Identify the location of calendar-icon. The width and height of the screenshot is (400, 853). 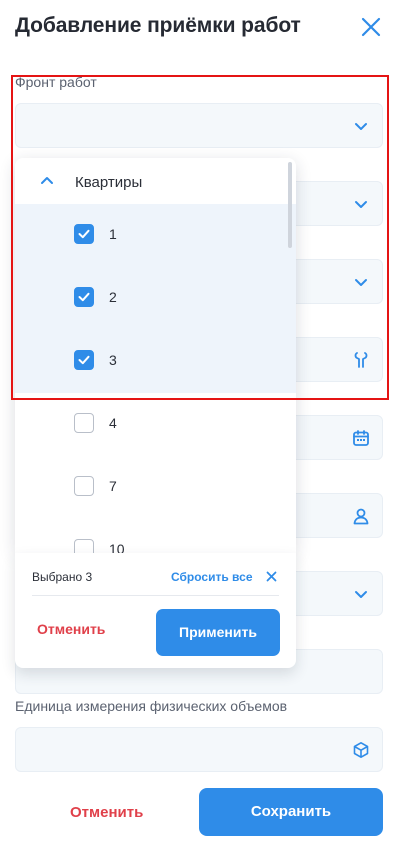
(361, 438).